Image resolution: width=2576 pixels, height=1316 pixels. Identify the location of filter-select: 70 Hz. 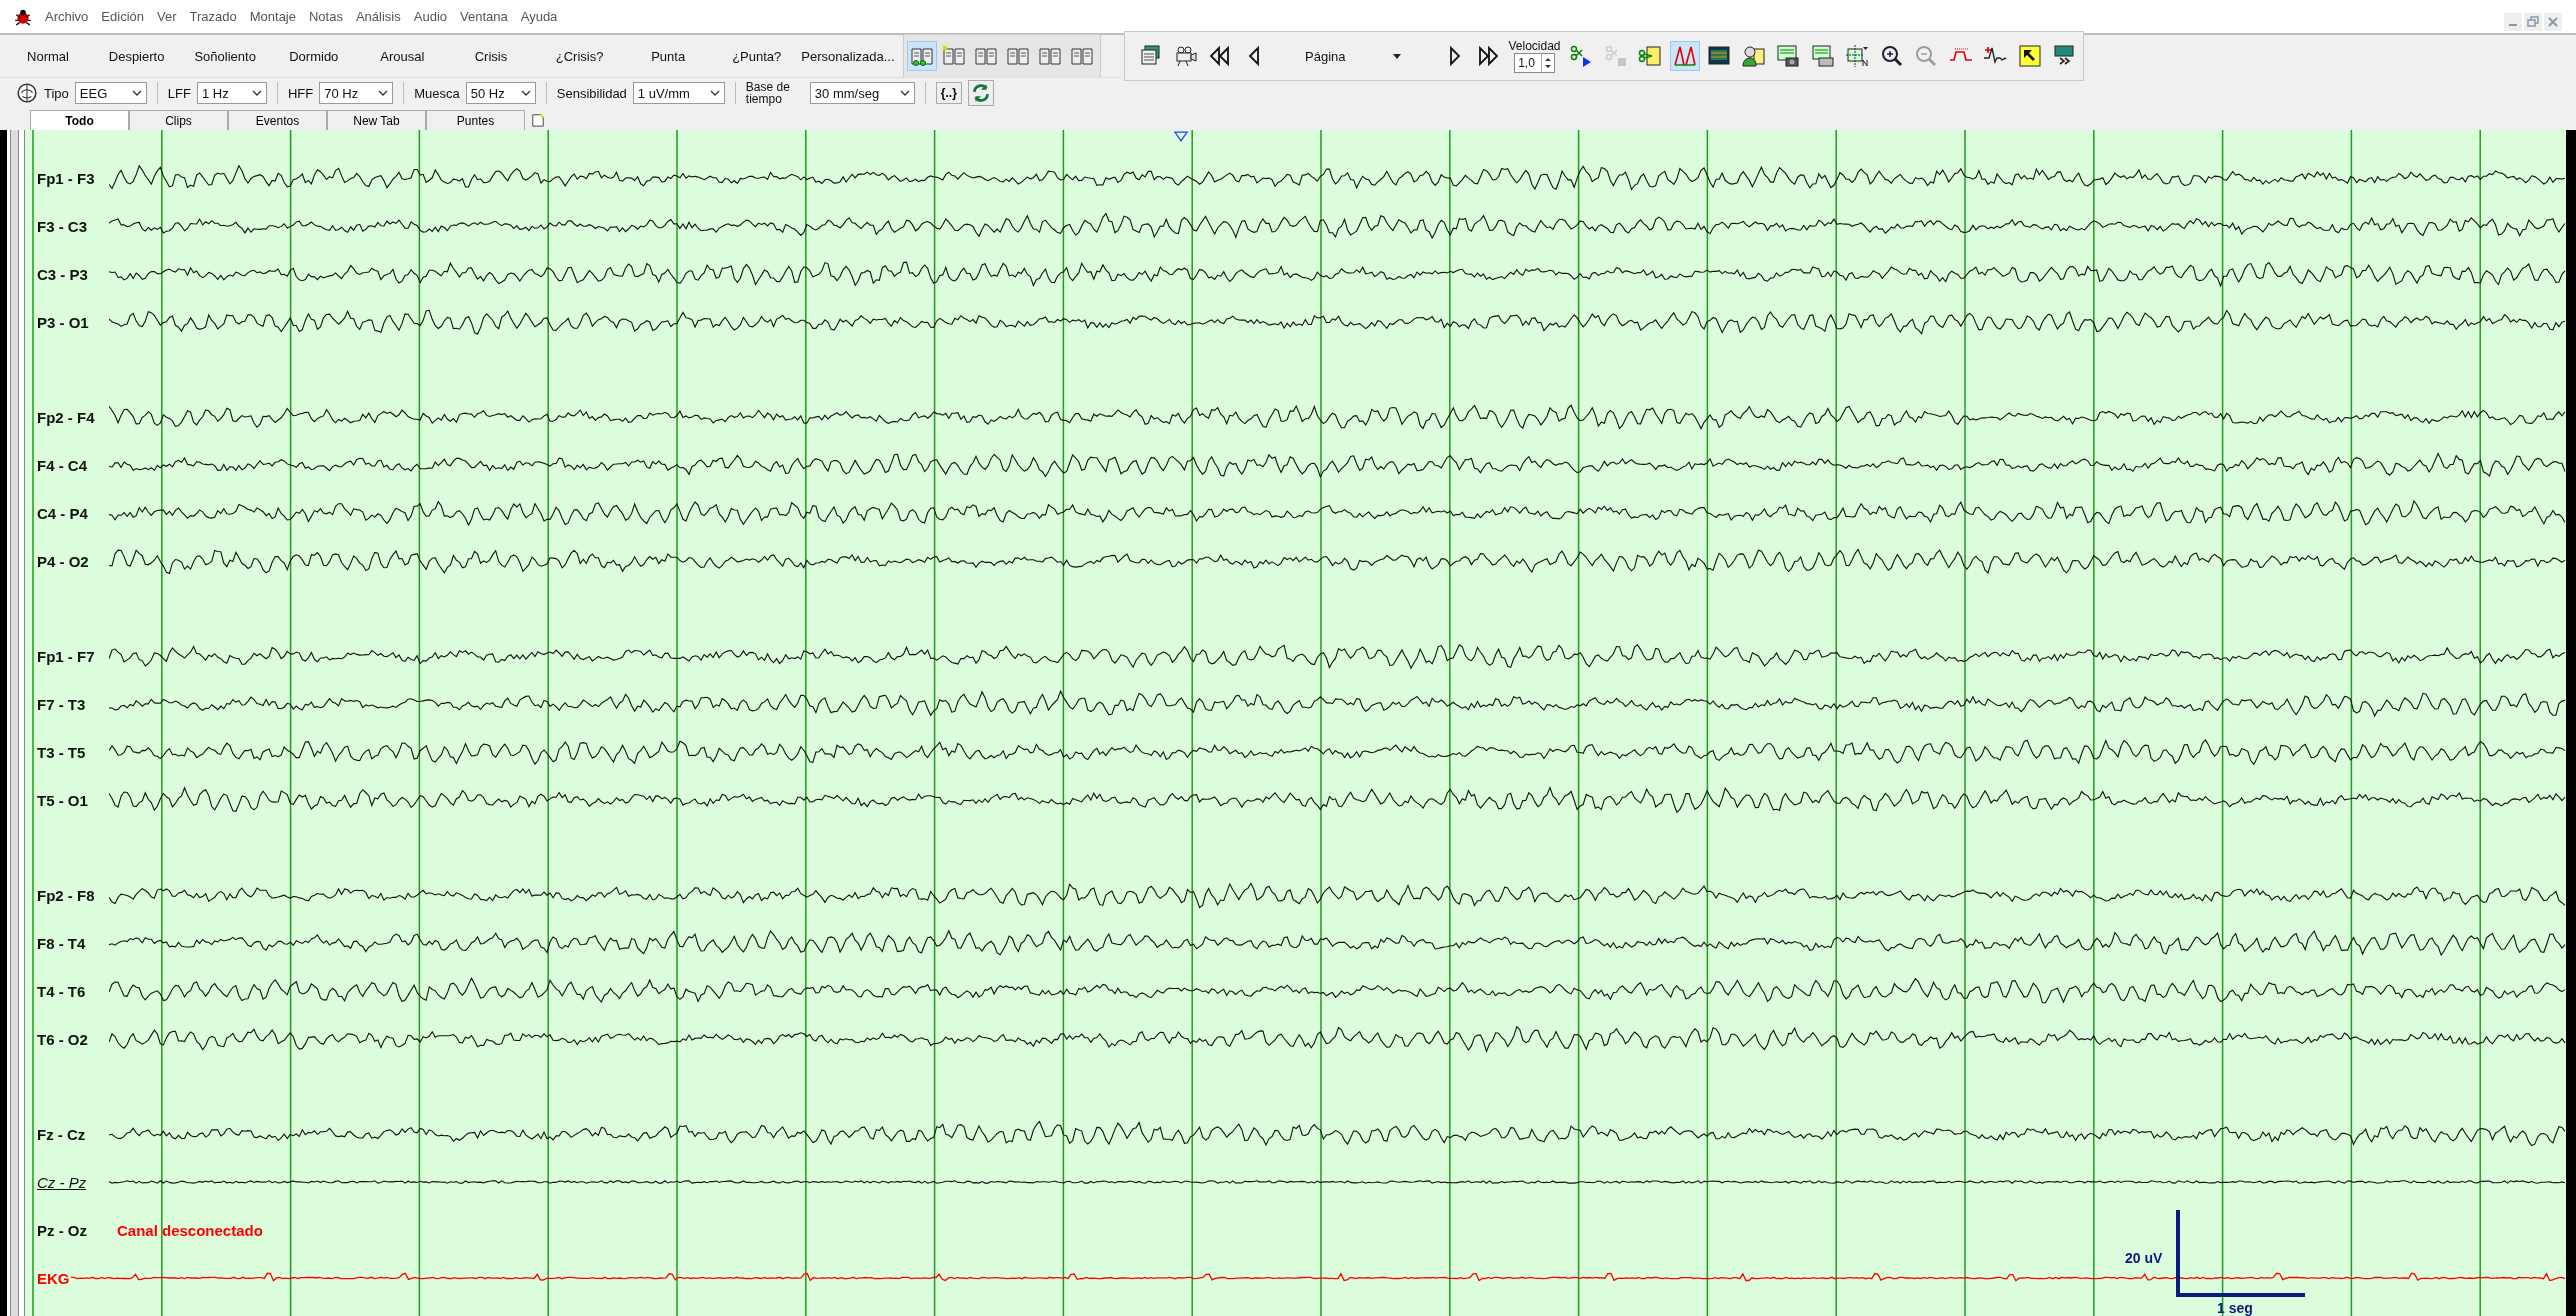
(356, 93).